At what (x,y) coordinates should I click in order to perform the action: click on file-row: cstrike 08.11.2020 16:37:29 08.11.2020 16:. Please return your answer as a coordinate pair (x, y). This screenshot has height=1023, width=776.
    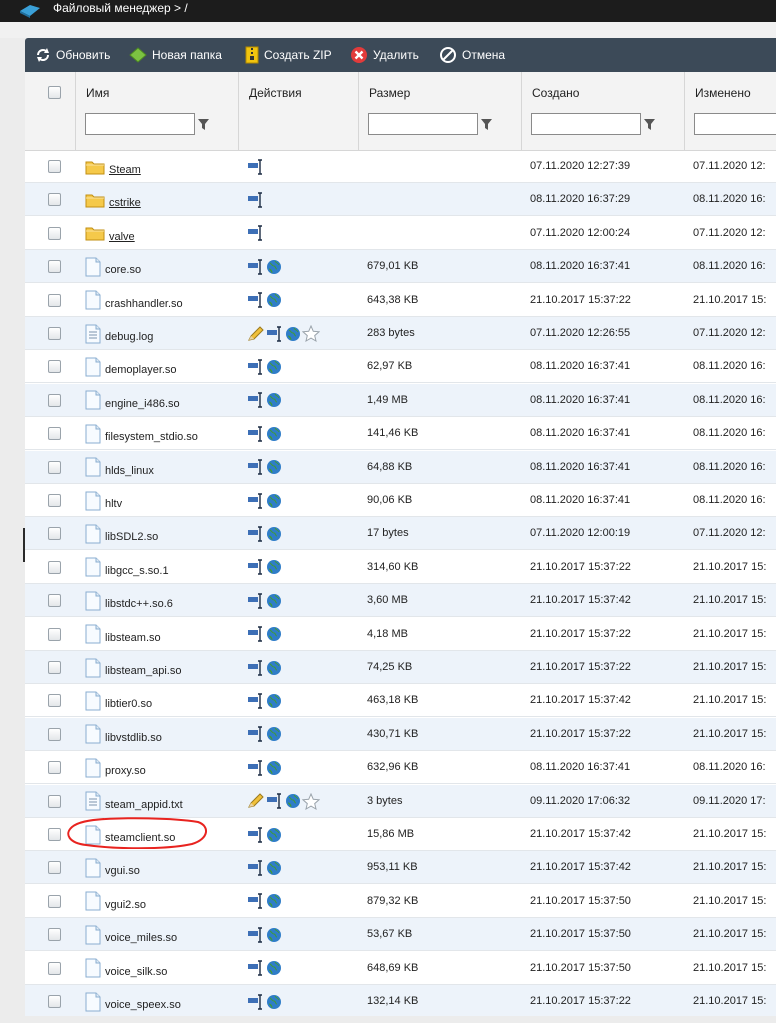
    Looking at the image, I should click on (400, 200).